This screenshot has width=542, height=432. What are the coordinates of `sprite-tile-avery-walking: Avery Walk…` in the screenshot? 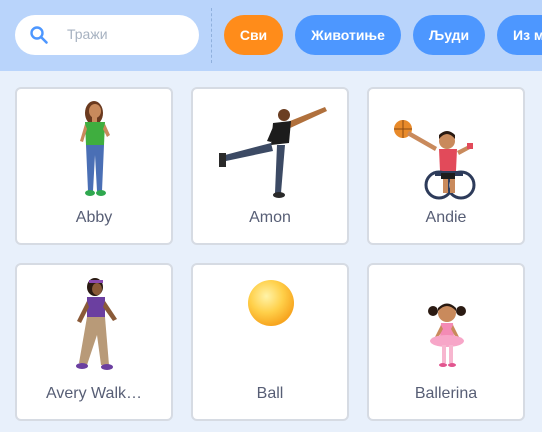 It's located at (94, 342).